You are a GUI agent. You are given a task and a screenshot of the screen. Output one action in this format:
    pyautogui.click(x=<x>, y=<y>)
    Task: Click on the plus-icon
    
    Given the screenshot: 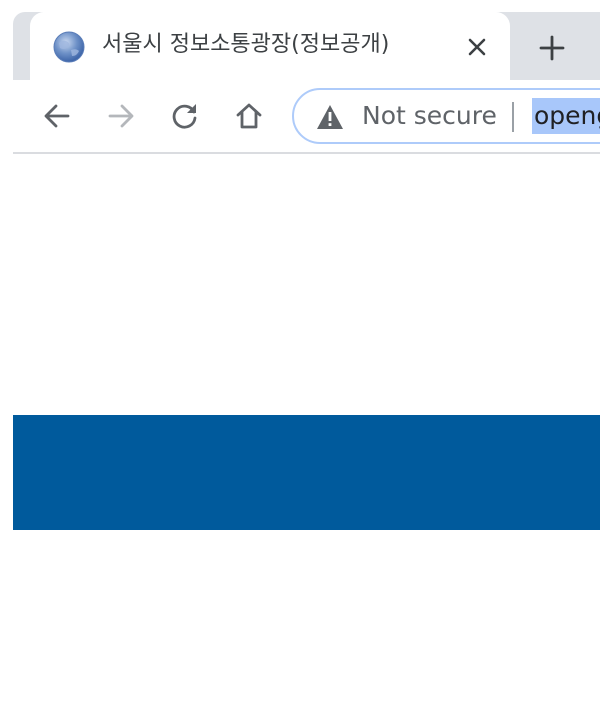 What is the action you would take?
    pyautogui.click(x=552, y=48)
    